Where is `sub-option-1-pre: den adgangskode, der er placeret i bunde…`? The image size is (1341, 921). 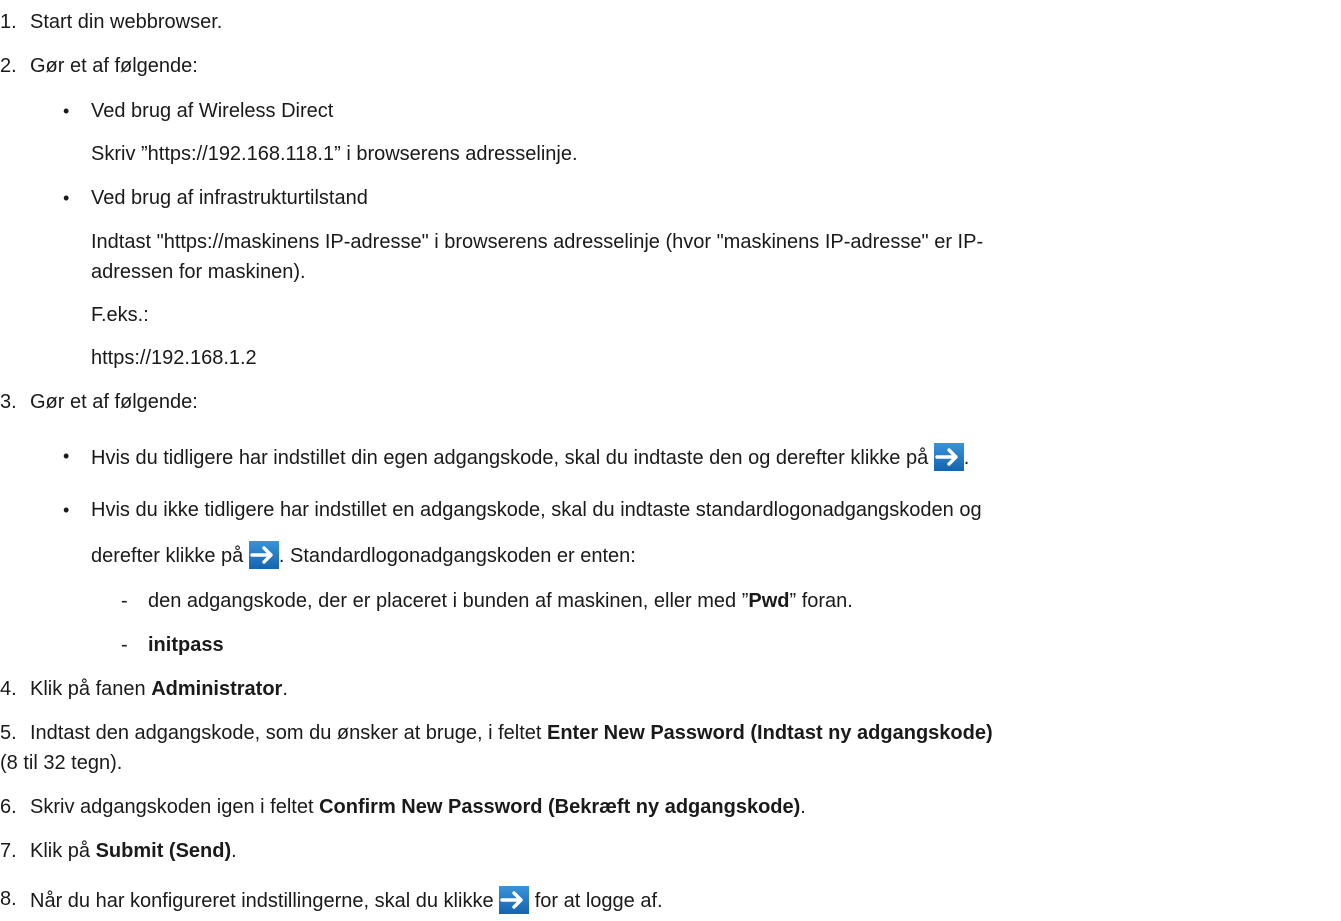 sub-option-1-pre: den adgangskode, der er placeret i bunde… is located at coordinates (448, 601).